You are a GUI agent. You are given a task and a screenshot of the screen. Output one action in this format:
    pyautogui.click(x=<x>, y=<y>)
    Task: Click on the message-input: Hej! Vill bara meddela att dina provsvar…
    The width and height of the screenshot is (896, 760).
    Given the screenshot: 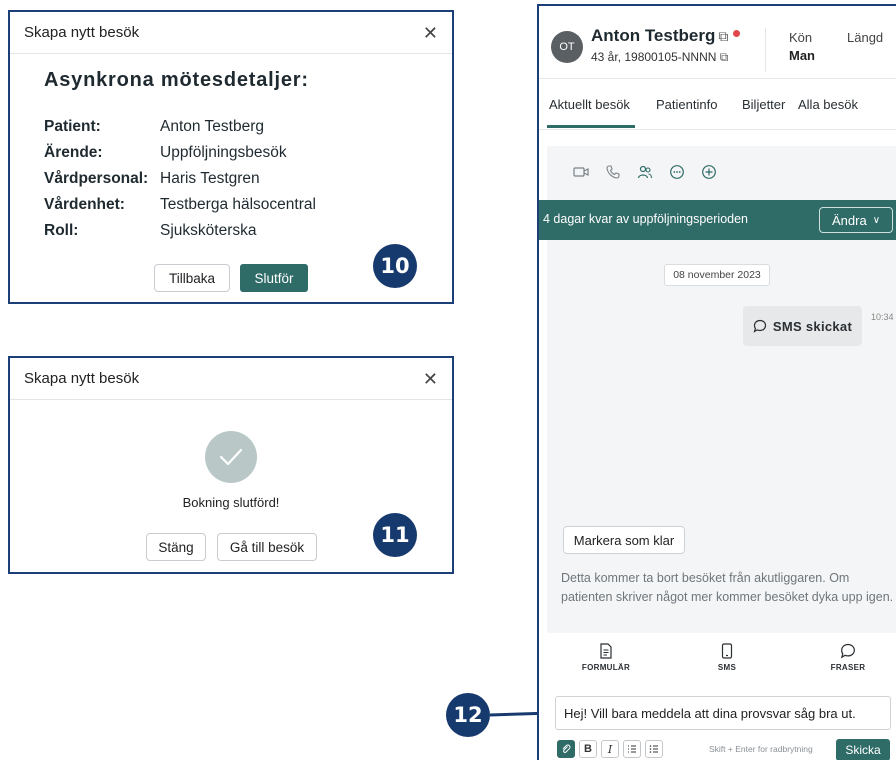 What is the action you would take?
    pyautogui.click(x=723, y=713)
    